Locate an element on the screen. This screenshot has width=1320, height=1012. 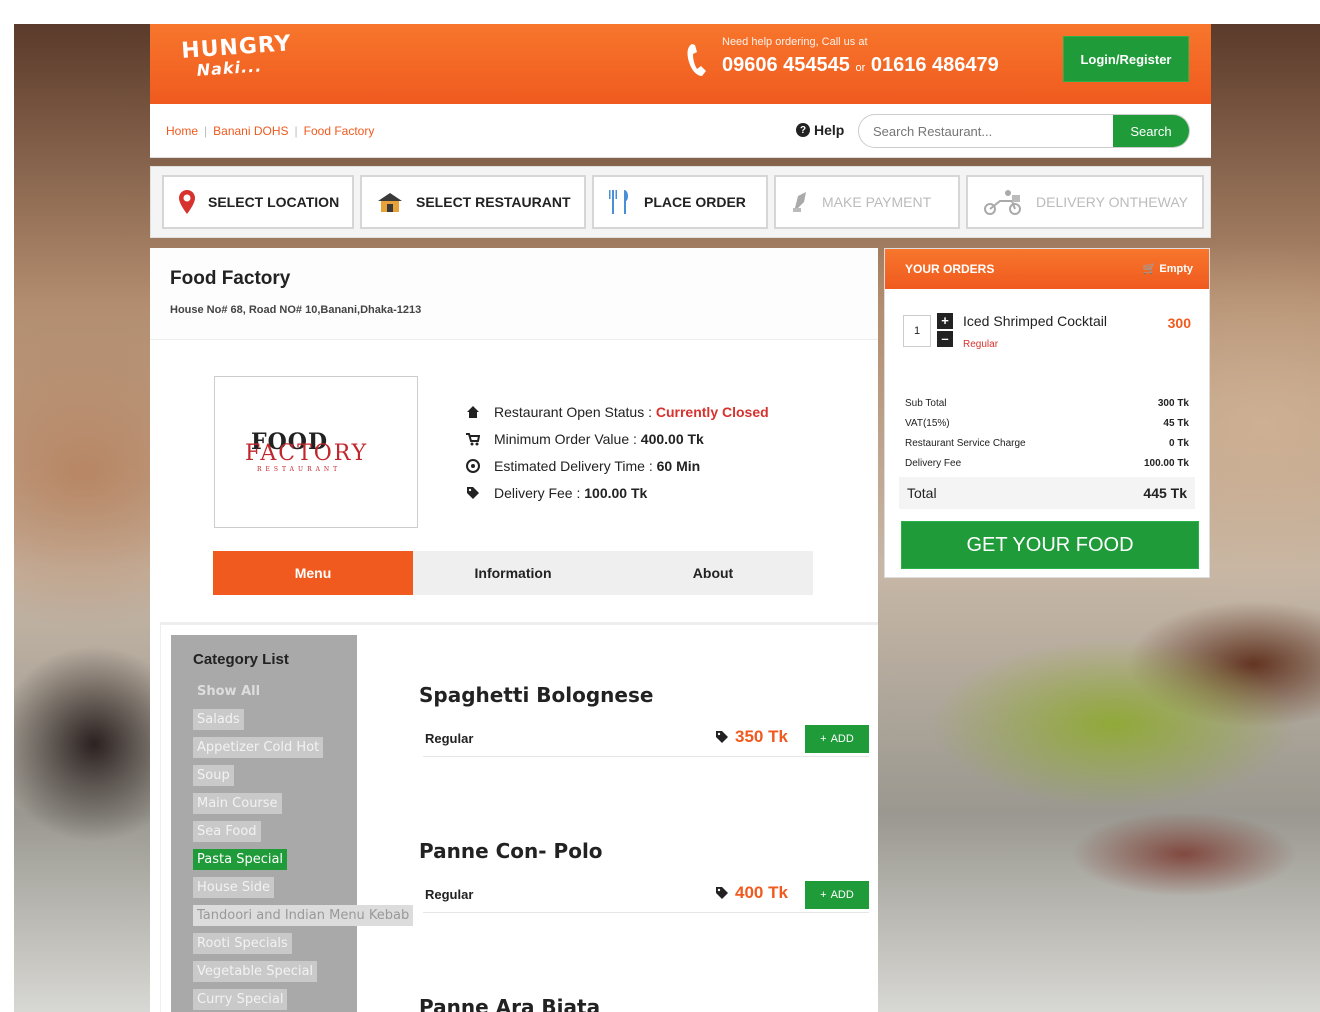
plus-button: + is located at coordinates (945, 321).